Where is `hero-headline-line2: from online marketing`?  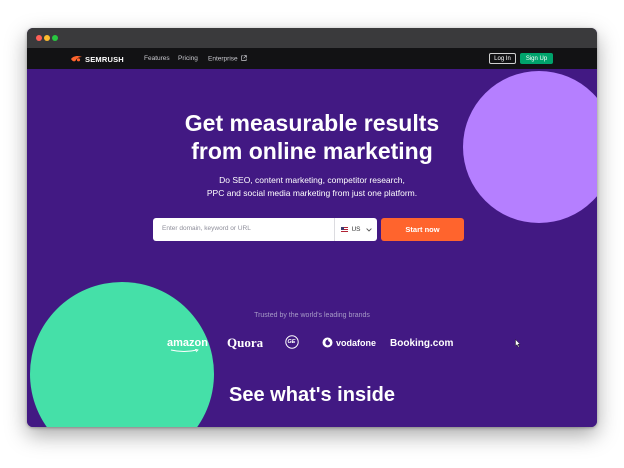
hero-headline-line2: from online marketing is located at coordinates (312, 151).